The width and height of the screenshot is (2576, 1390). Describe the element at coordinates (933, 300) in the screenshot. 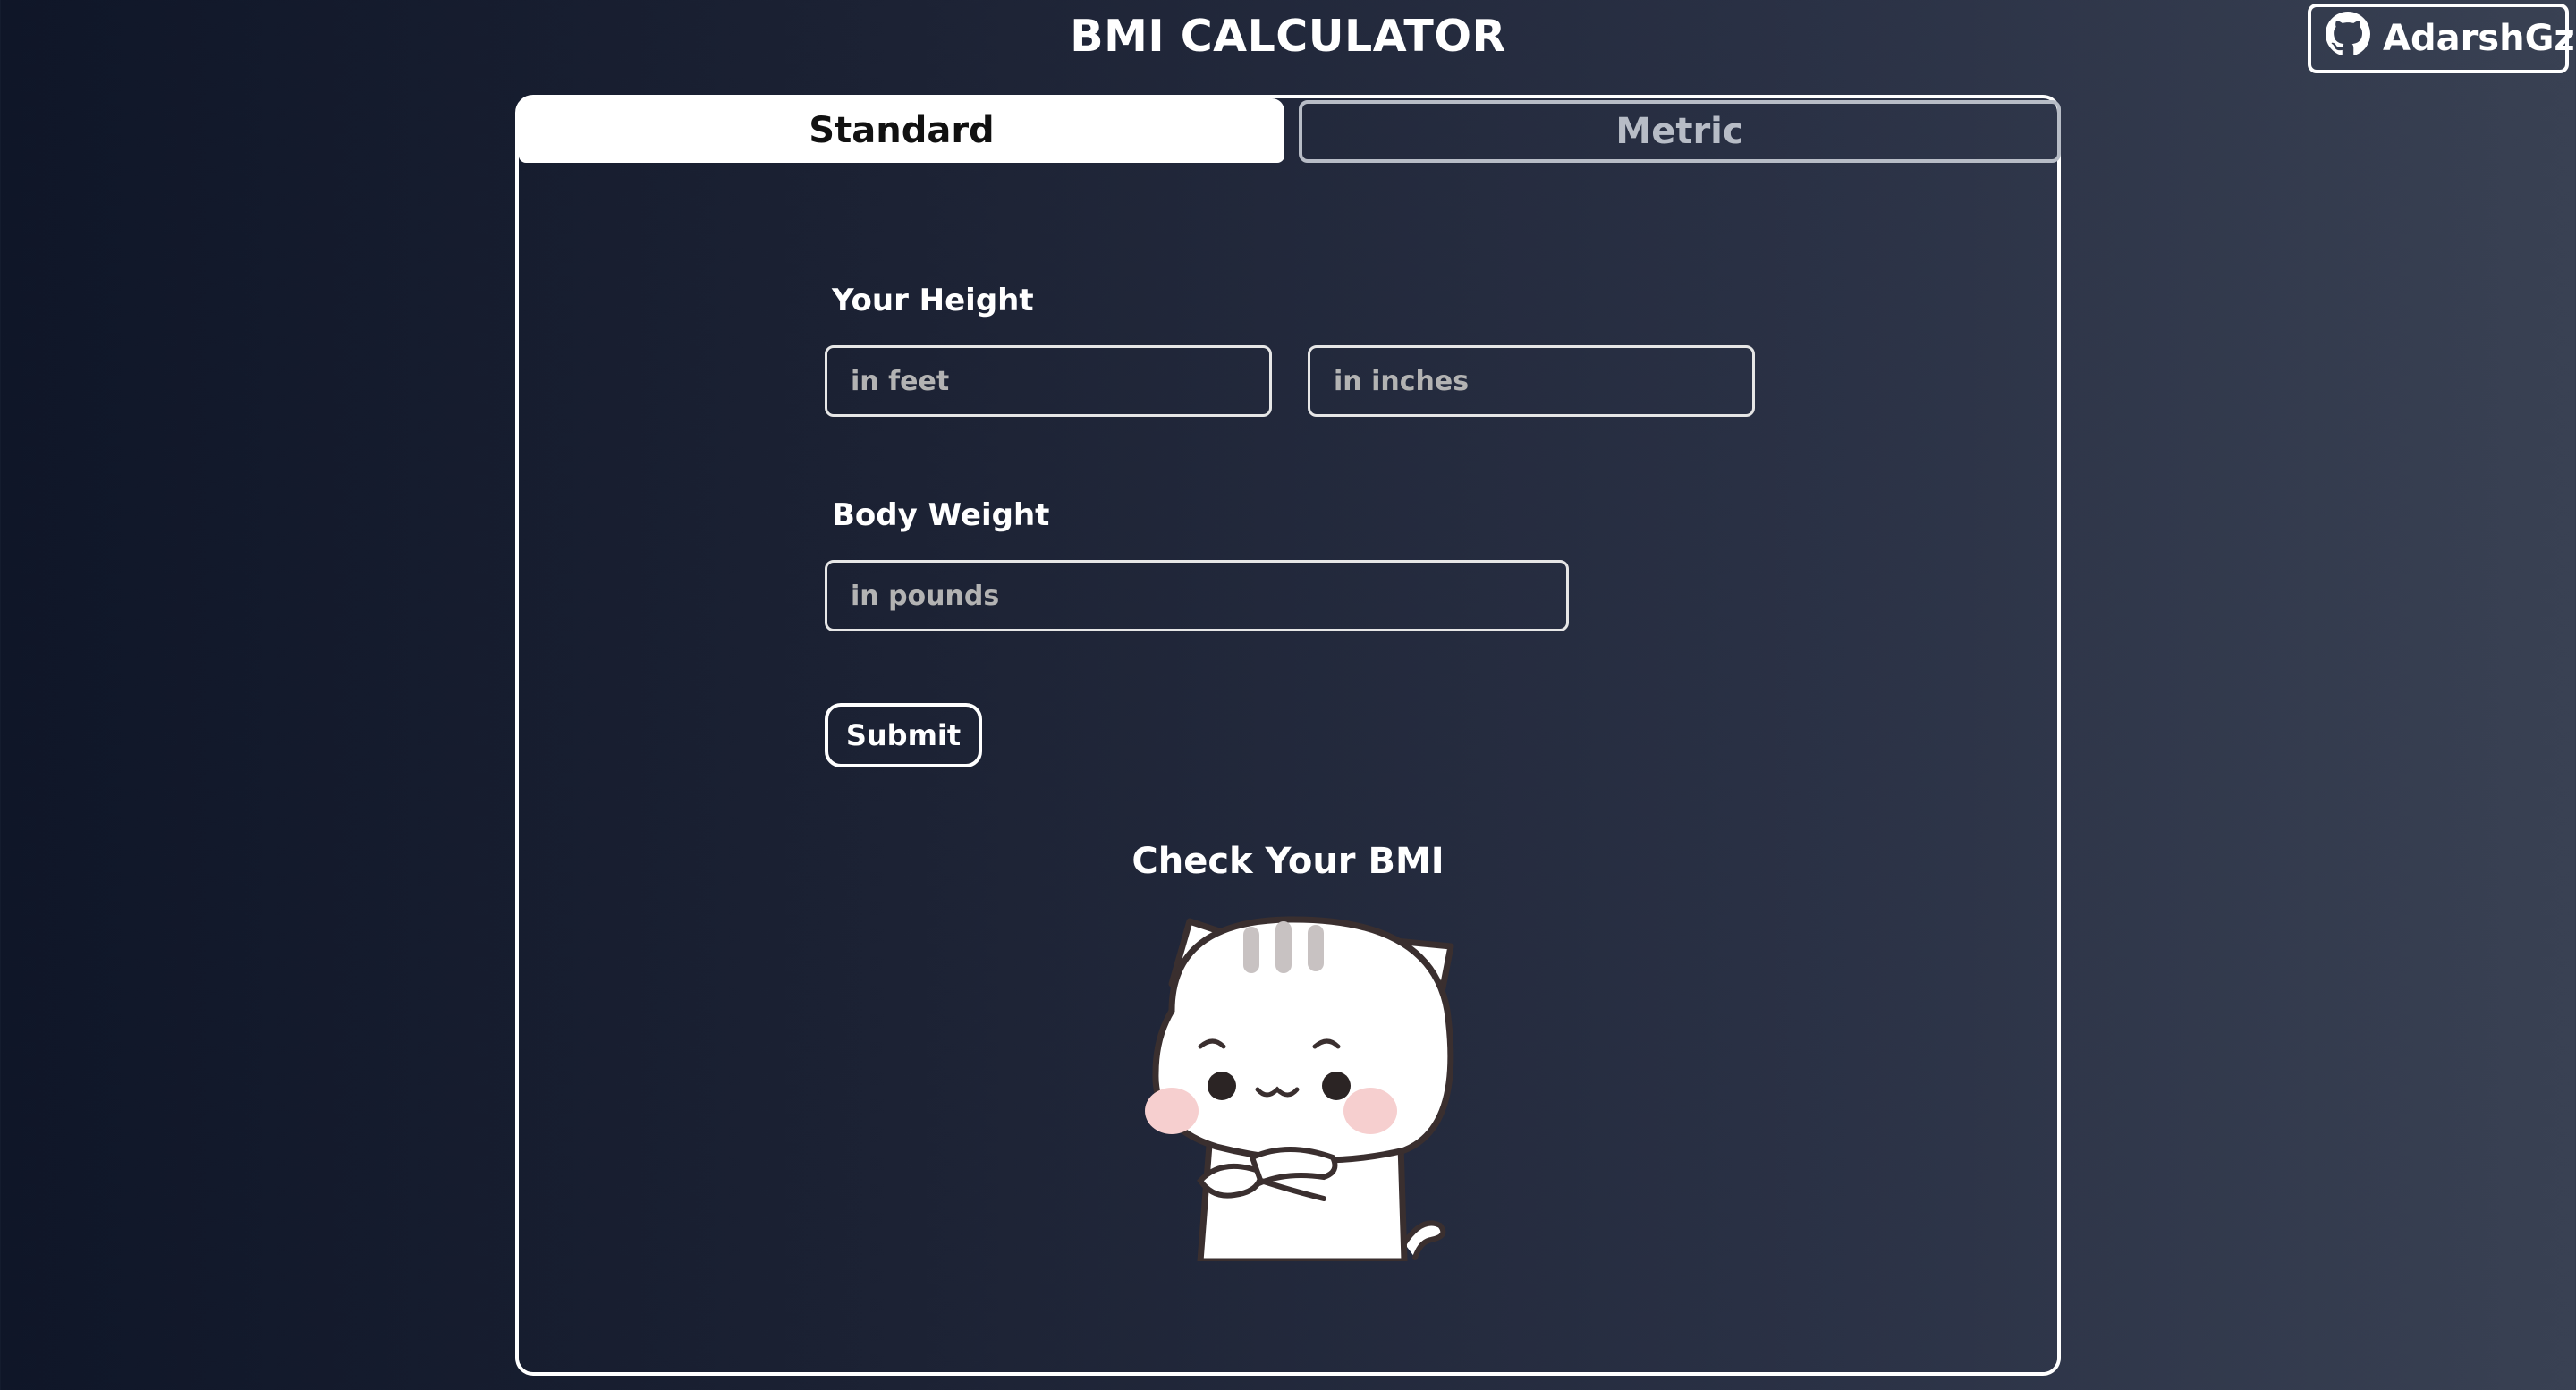

I see `height-label: Your Height` at that location.